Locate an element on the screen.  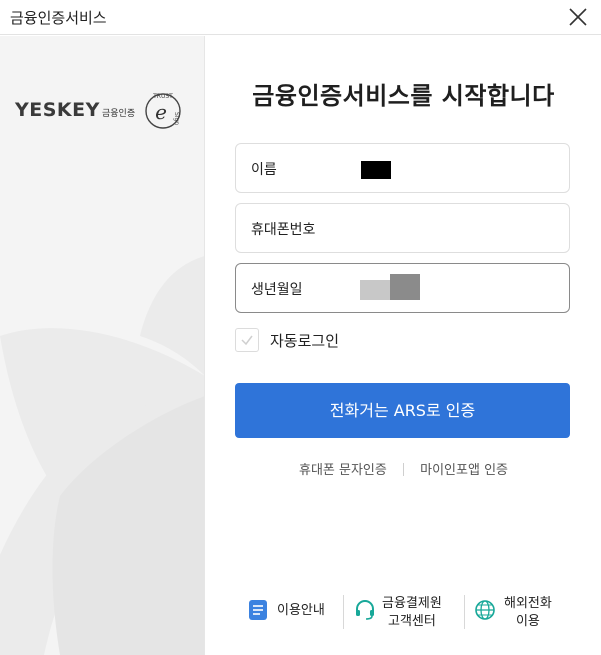
kftc-support-link: 금융결제원 고객센터 is located at coordinates (404, 611).